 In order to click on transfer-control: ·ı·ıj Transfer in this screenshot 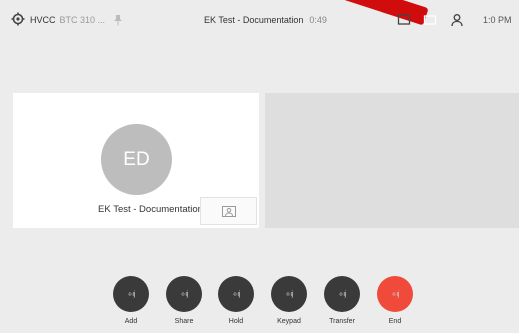, I will do `click(342, 300)`.